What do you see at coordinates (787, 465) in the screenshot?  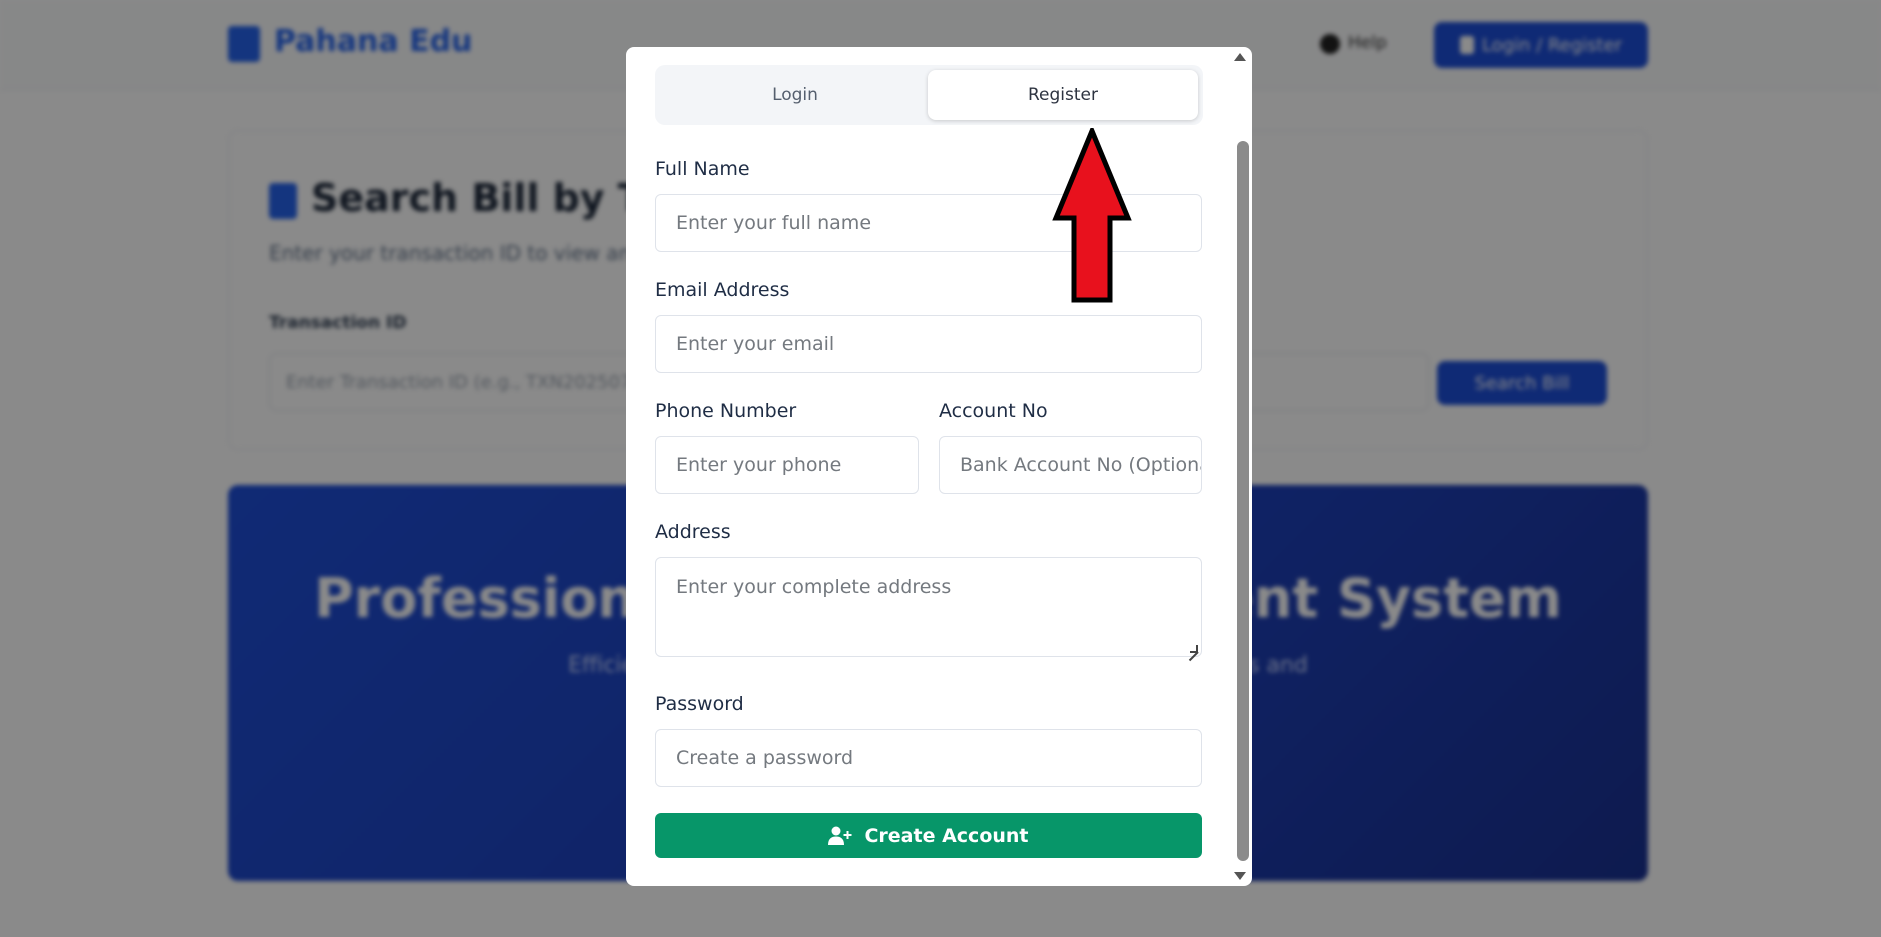 I see `phone-input: Enter your phone` at bounding box center [787, 465].